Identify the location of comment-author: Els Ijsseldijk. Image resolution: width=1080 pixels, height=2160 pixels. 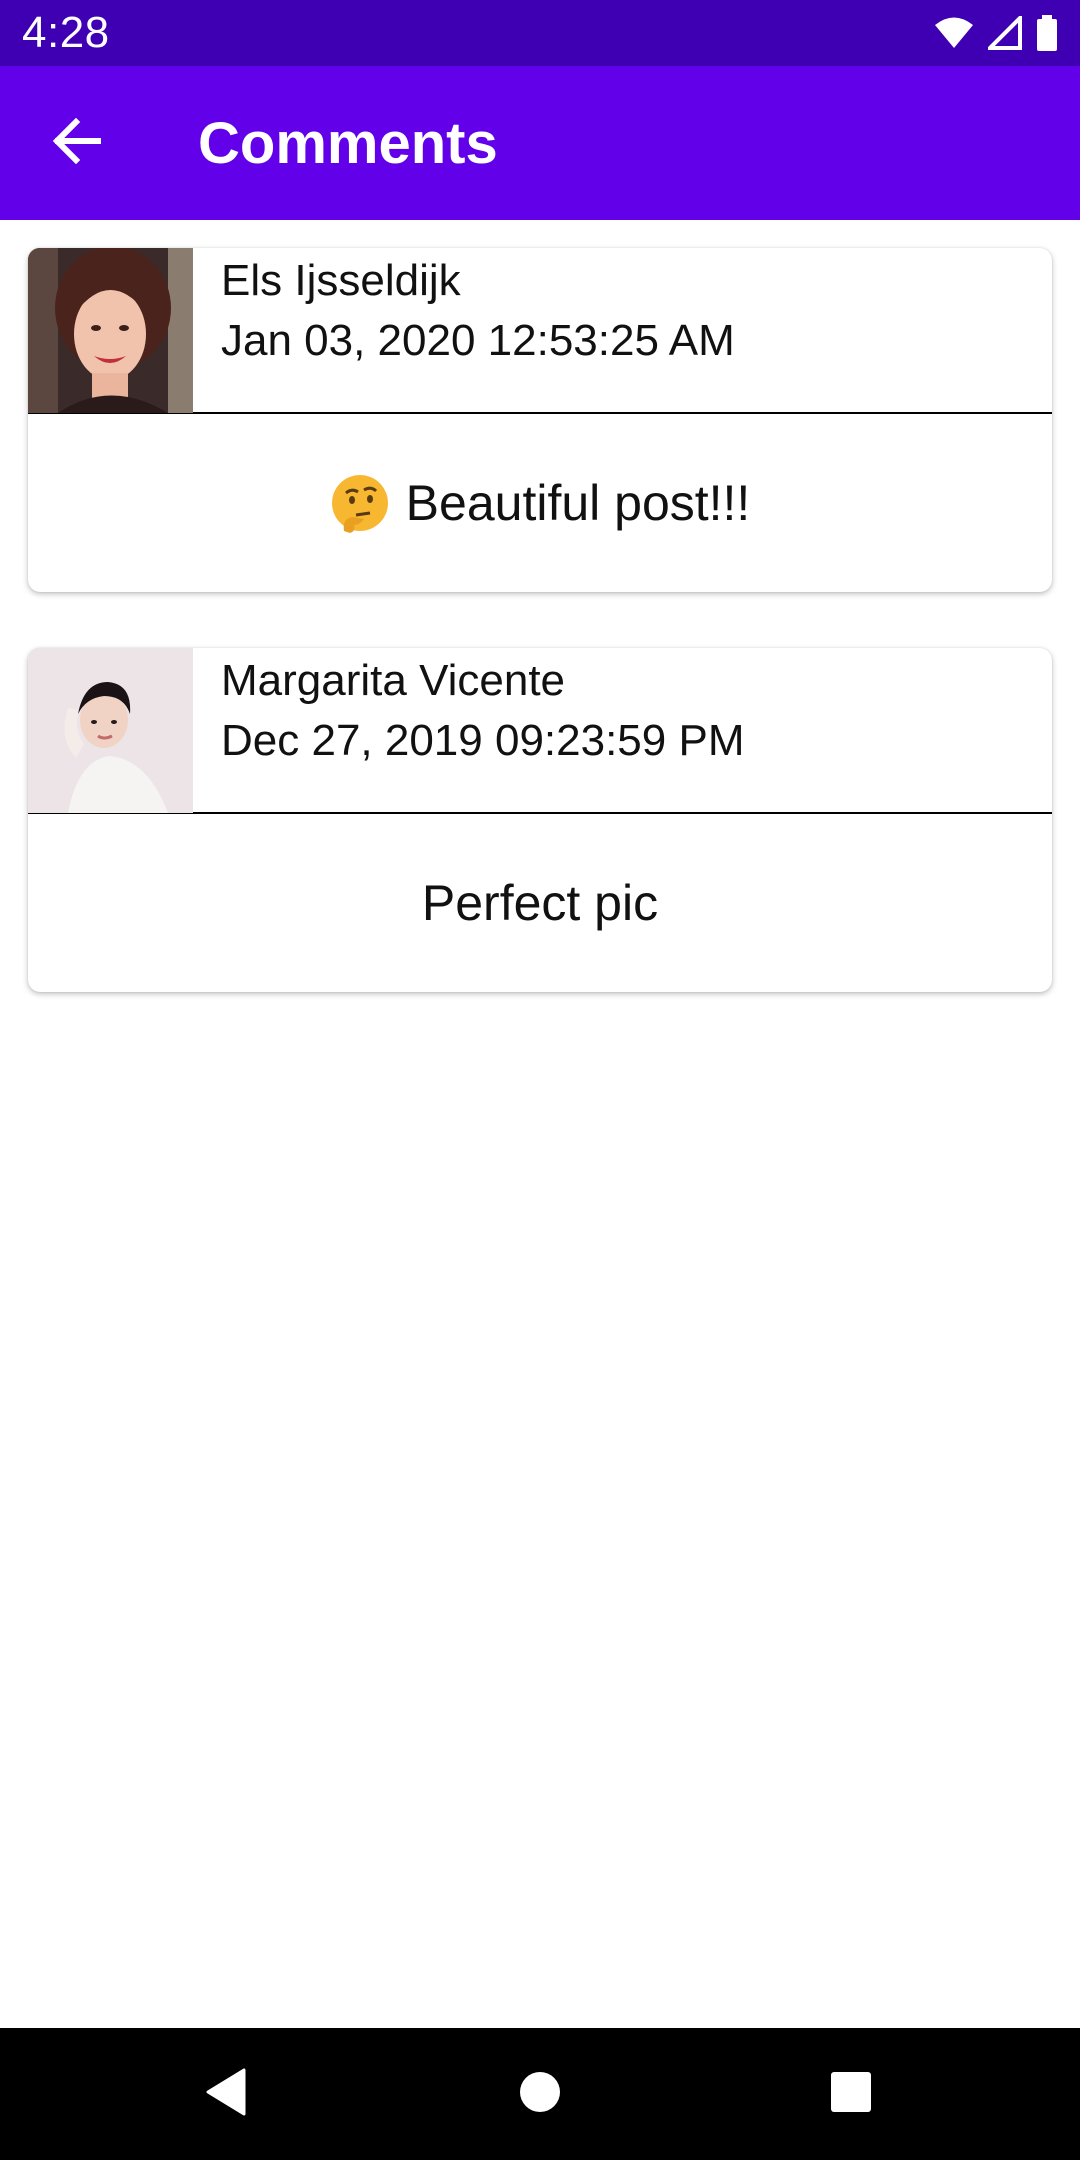
(341, 280).